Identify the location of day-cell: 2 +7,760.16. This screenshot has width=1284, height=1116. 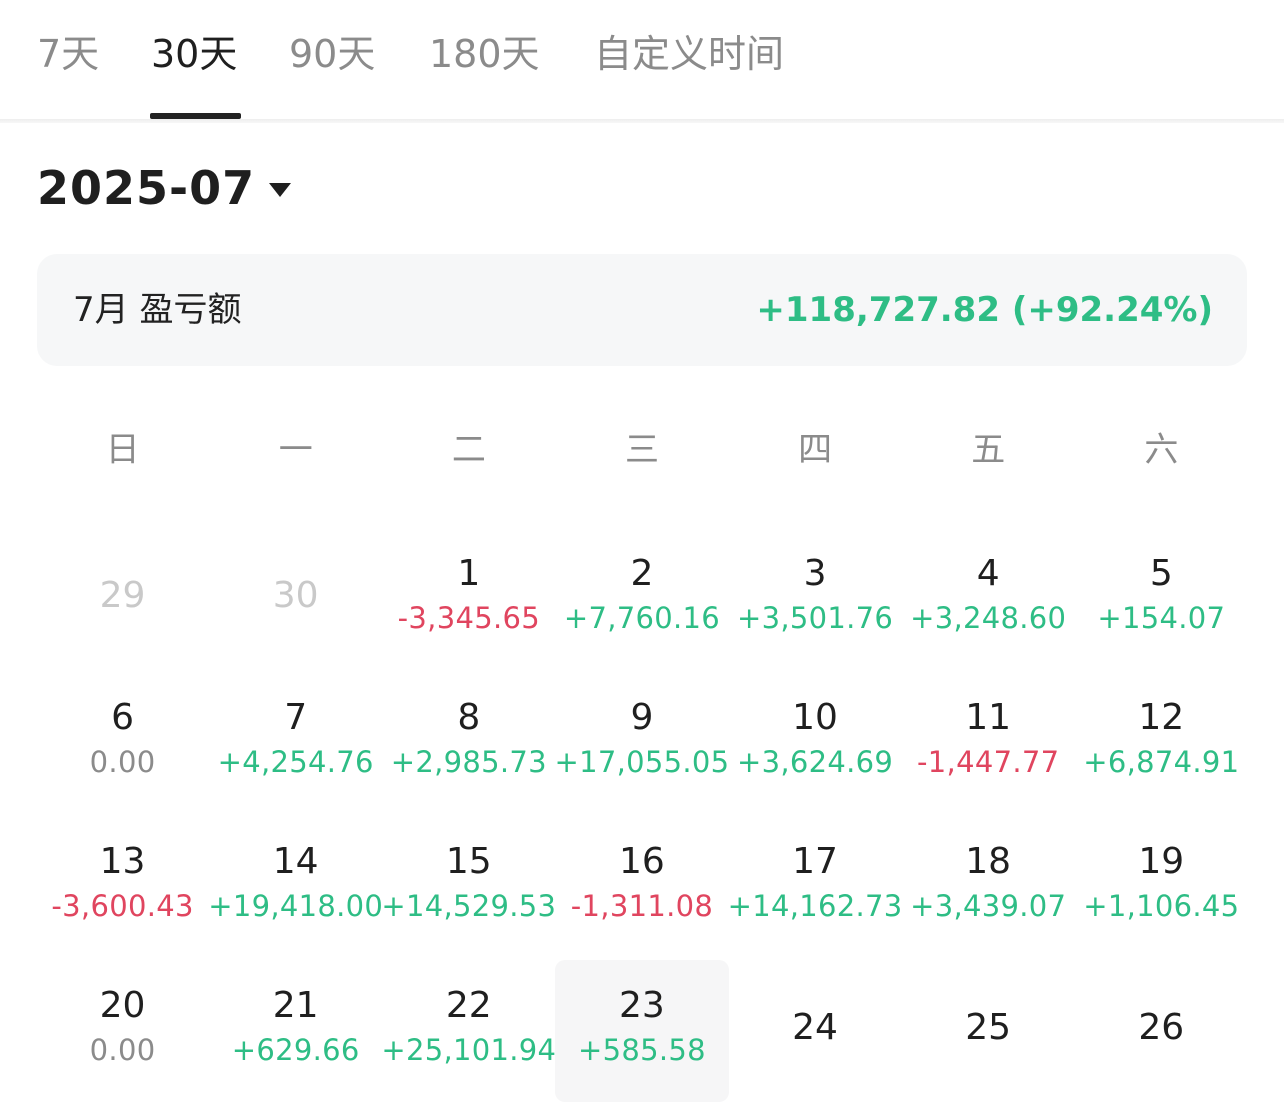
(641, 612).